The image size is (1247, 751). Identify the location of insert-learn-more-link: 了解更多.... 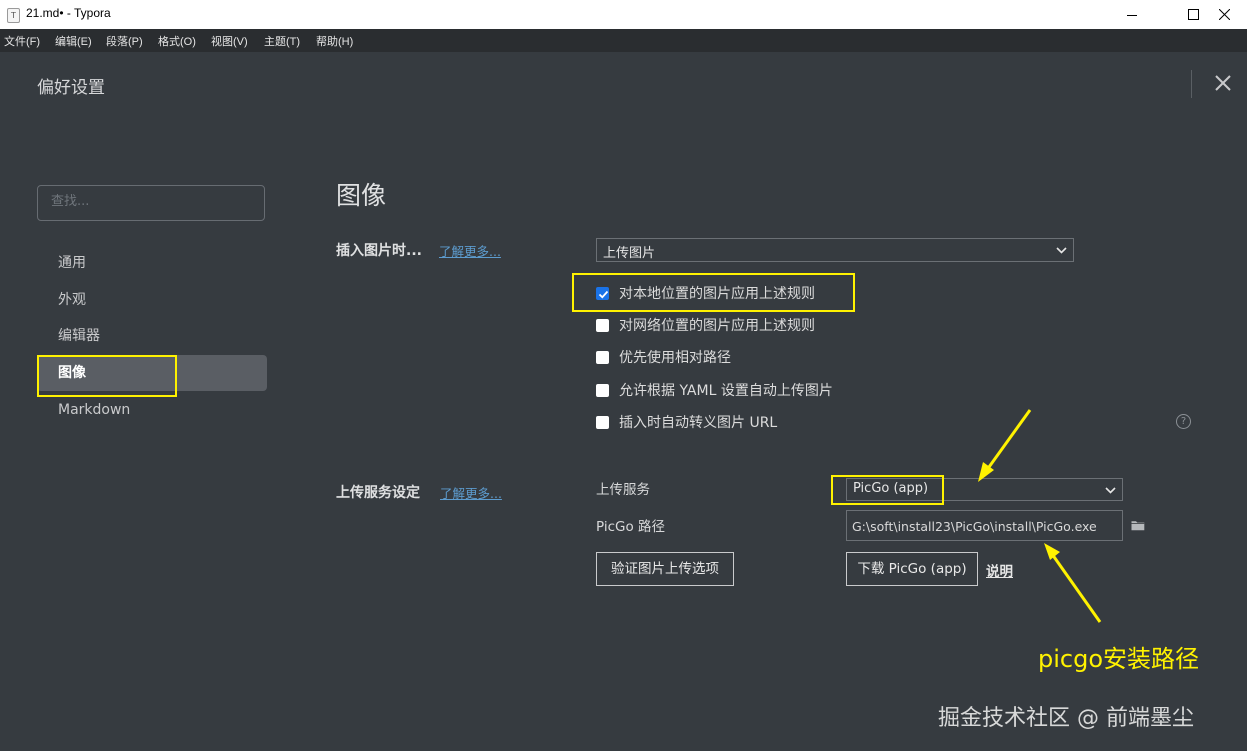
(470, 250).